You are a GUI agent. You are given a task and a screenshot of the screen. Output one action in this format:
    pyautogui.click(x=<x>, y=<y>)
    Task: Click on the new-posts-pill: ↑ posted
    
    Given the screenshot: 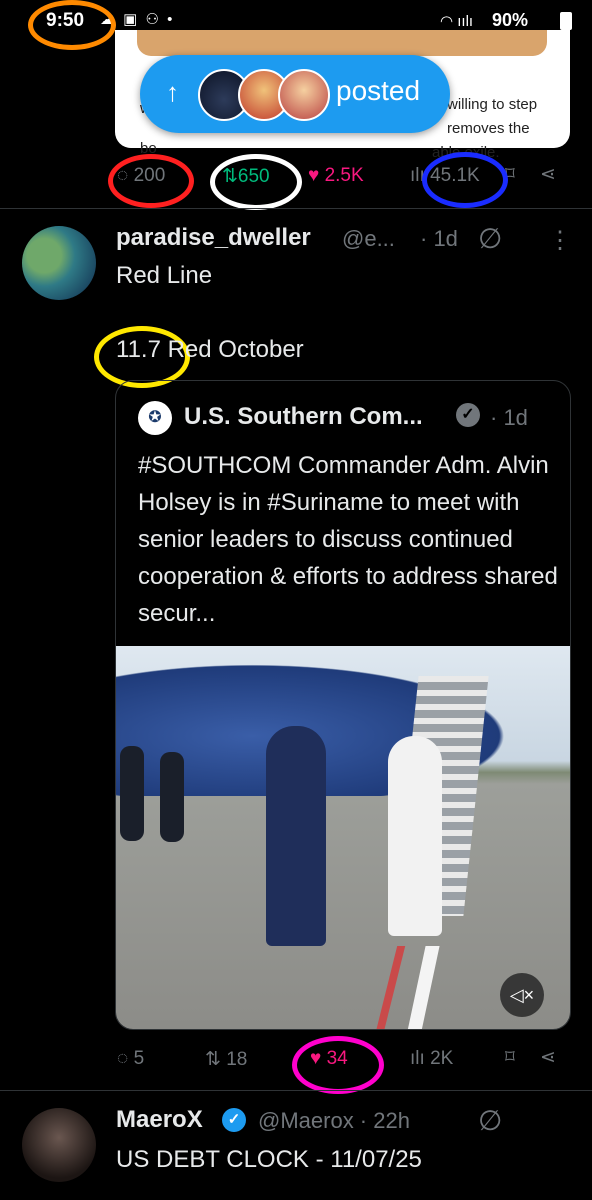 What is the action you would take?
    pyautogui.click(x=295, y=94)
    